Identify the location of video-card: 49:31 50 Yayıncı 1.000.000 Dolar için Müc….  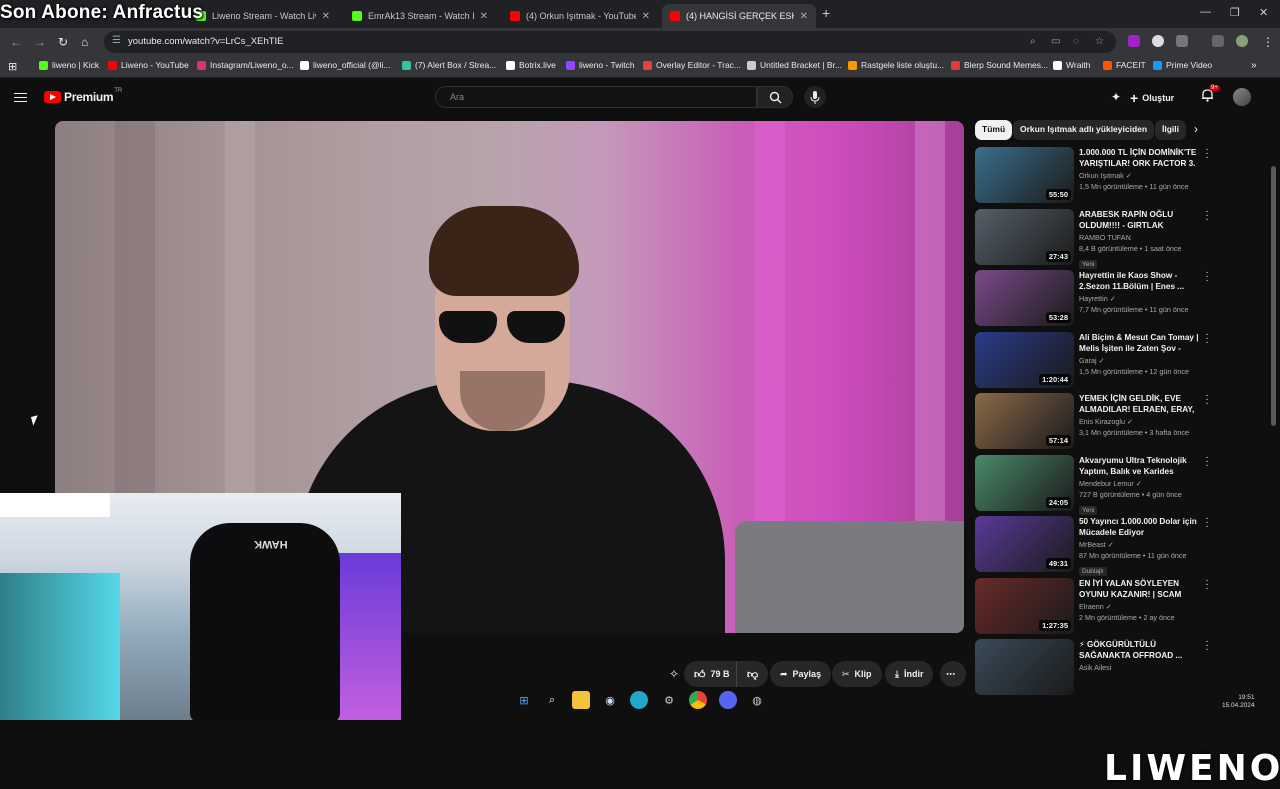
(1092, 545).